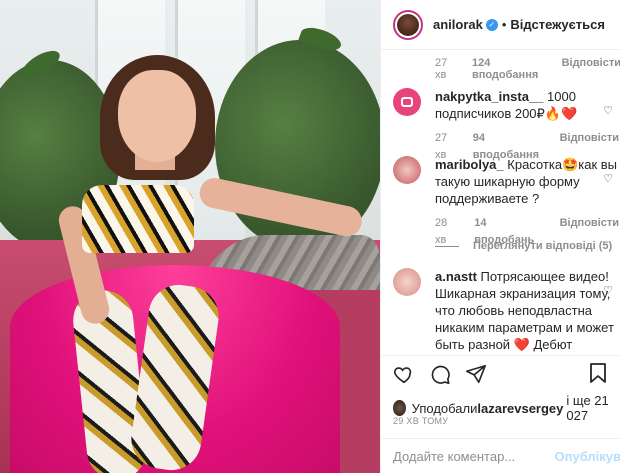 This screenshot has width=620, height=473. Describe the element at coordinates (440, 374) in the screenshot. I see `comment-icon` at that location.